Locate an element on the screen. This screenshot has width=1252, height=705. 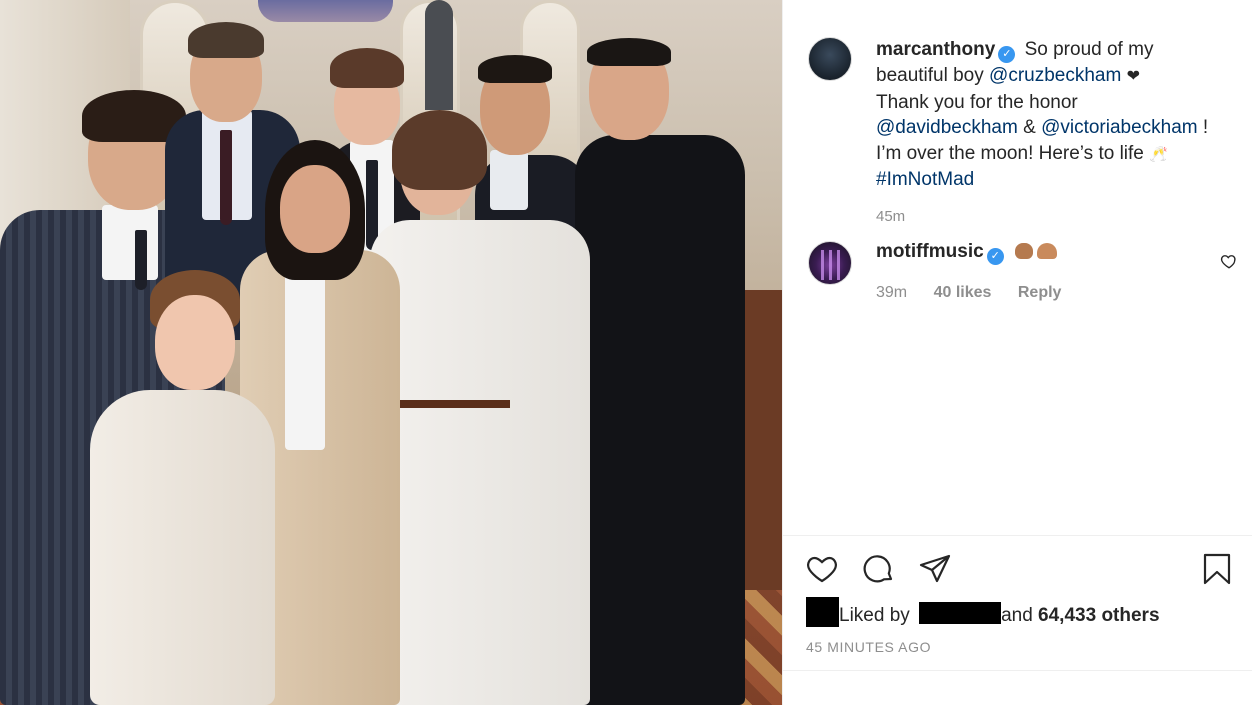
comment-reply-button: Reply is located at coordinates (1040, 292).